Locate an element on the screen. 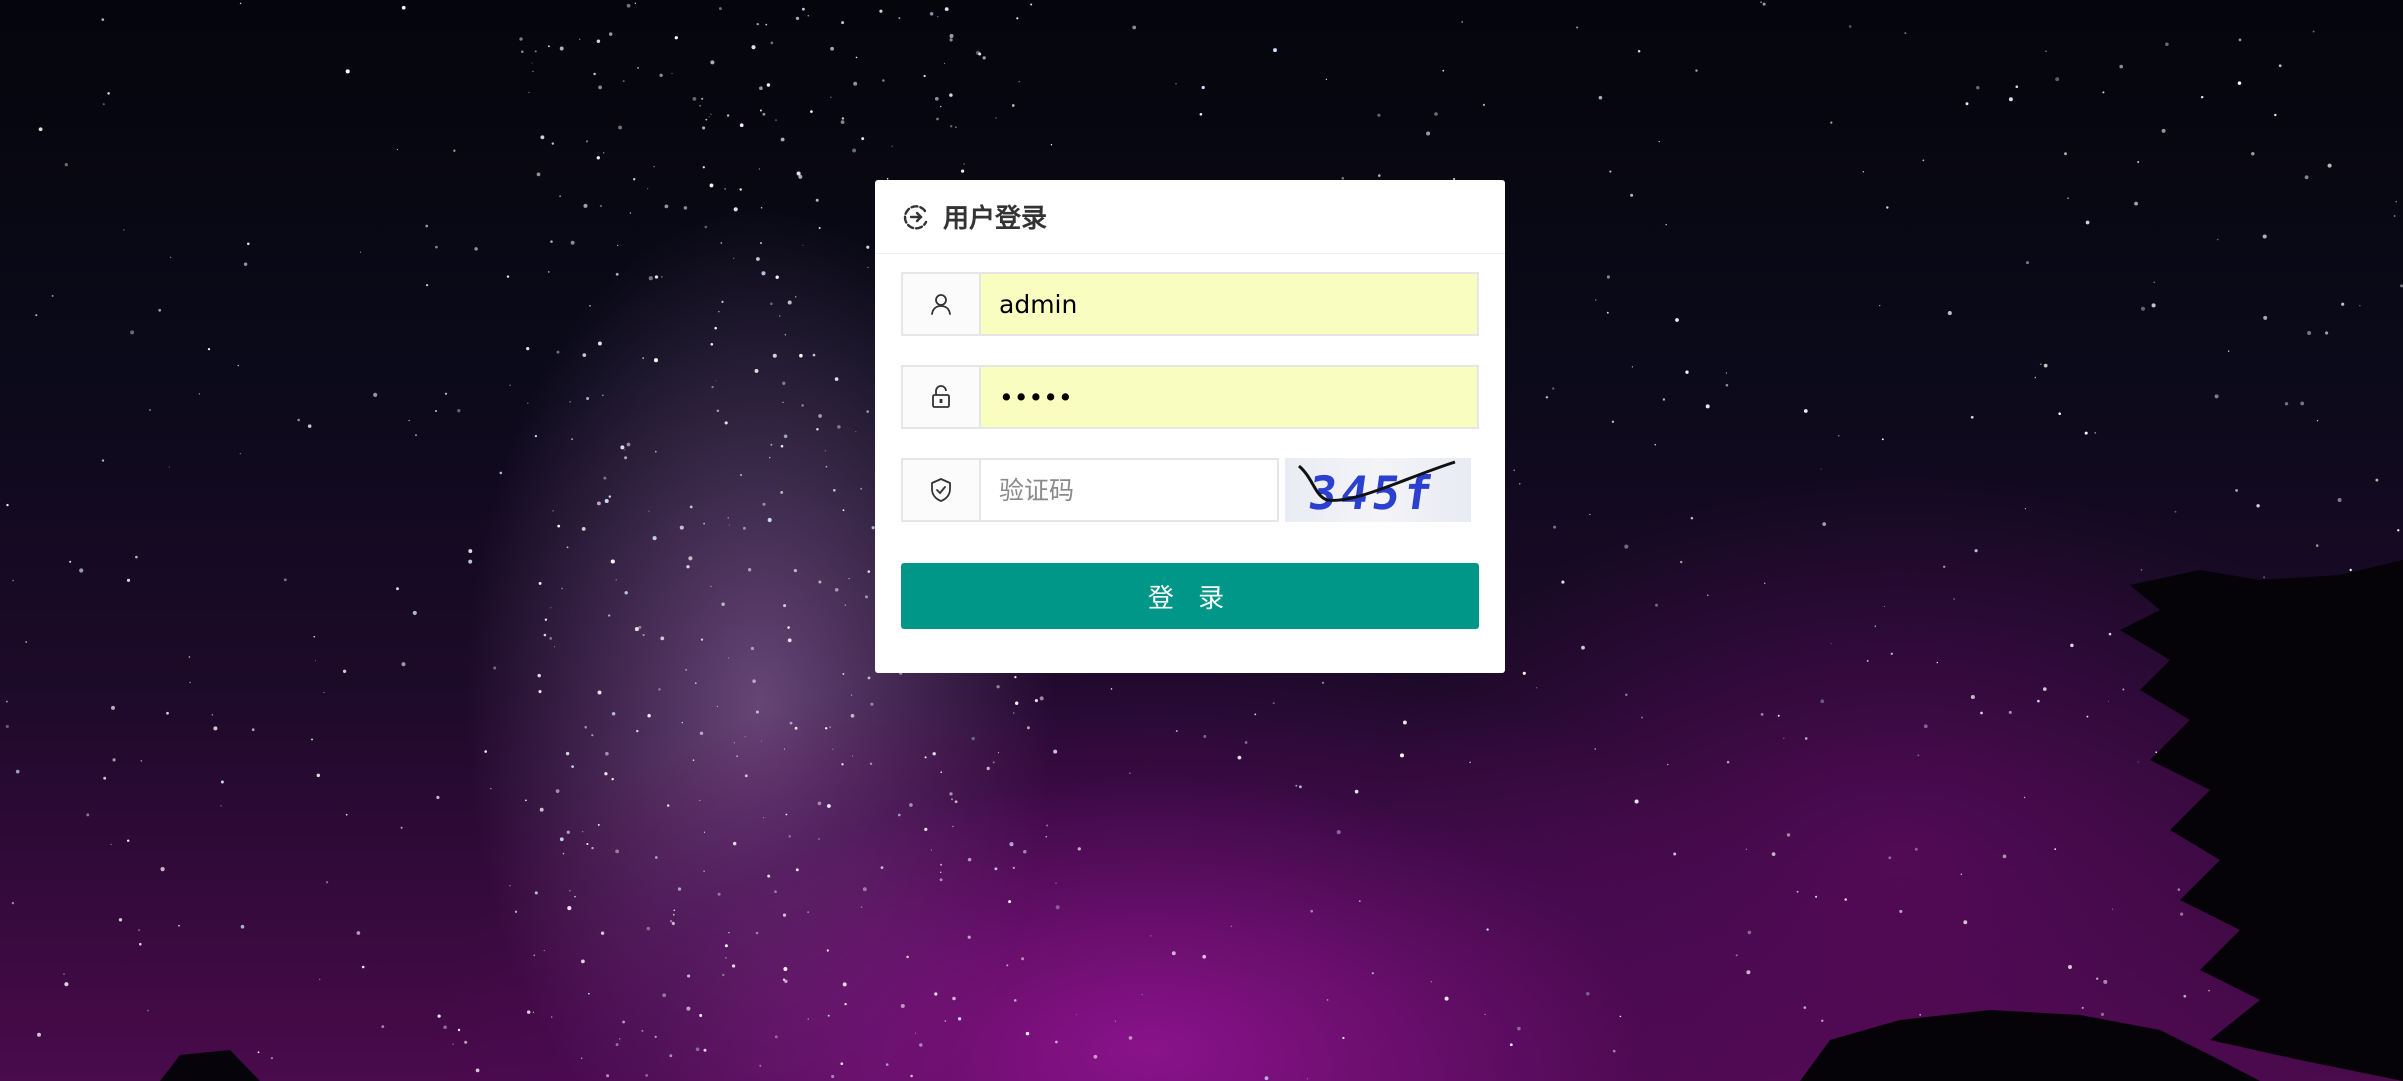 This screenshot has width=2403, height=1081. panel-title: 用户登录 is located at coordinates (995, 219).